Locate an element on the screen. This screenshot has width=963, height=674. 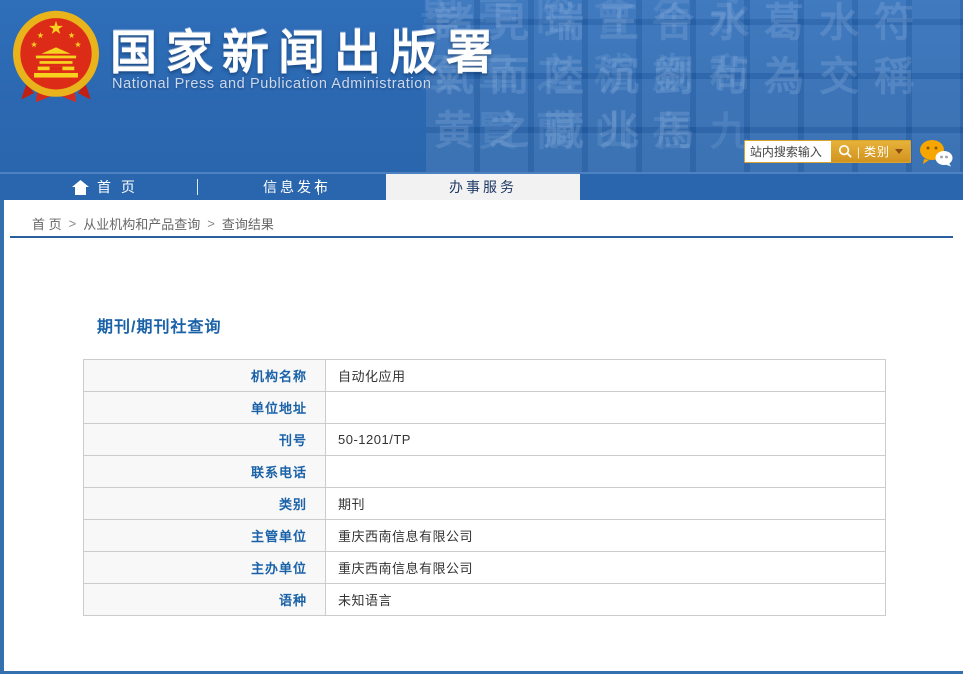
table-row: 刊号 50-1201/TP is located at coordinates (484, 439).